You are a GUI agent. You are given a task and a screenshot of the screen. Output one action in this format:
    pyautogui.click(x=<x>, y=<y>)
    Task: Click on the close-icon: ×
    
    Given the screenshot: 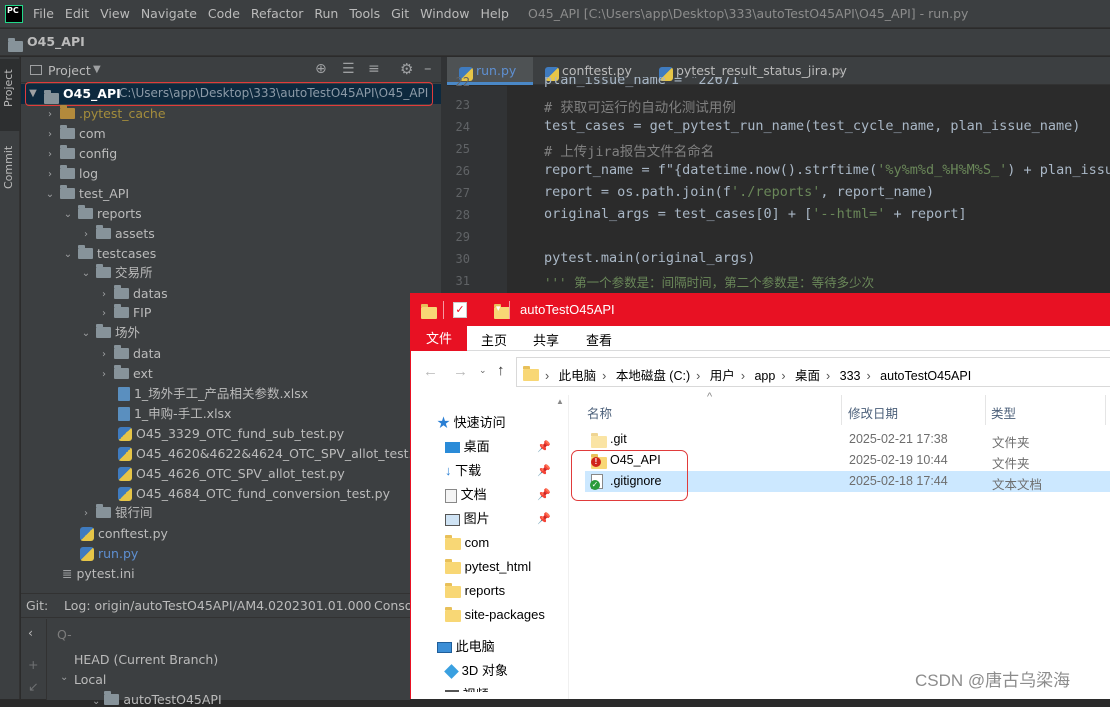 What is the action you would take?
    pyautogui.click(x=838, y=70)
    